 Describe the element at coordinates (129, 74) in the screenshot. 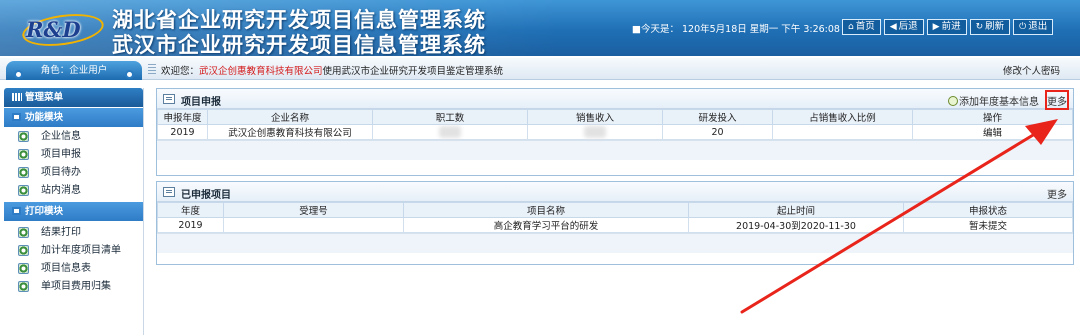

I see `pin-right-icon` at that location.